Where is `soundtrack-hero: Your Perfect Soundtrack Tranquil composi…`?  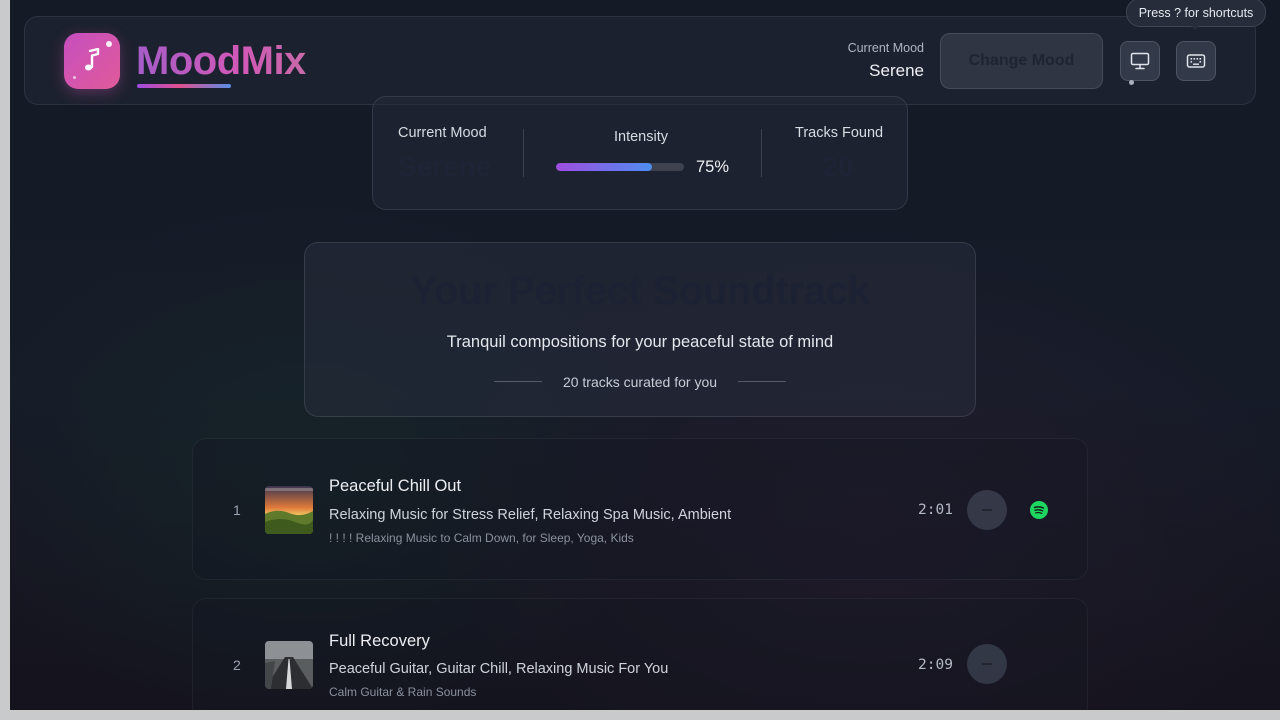
soundtrack-hero: Your Perfect Soundtrack Tranquil composi… is located at coordinates (640, 329).